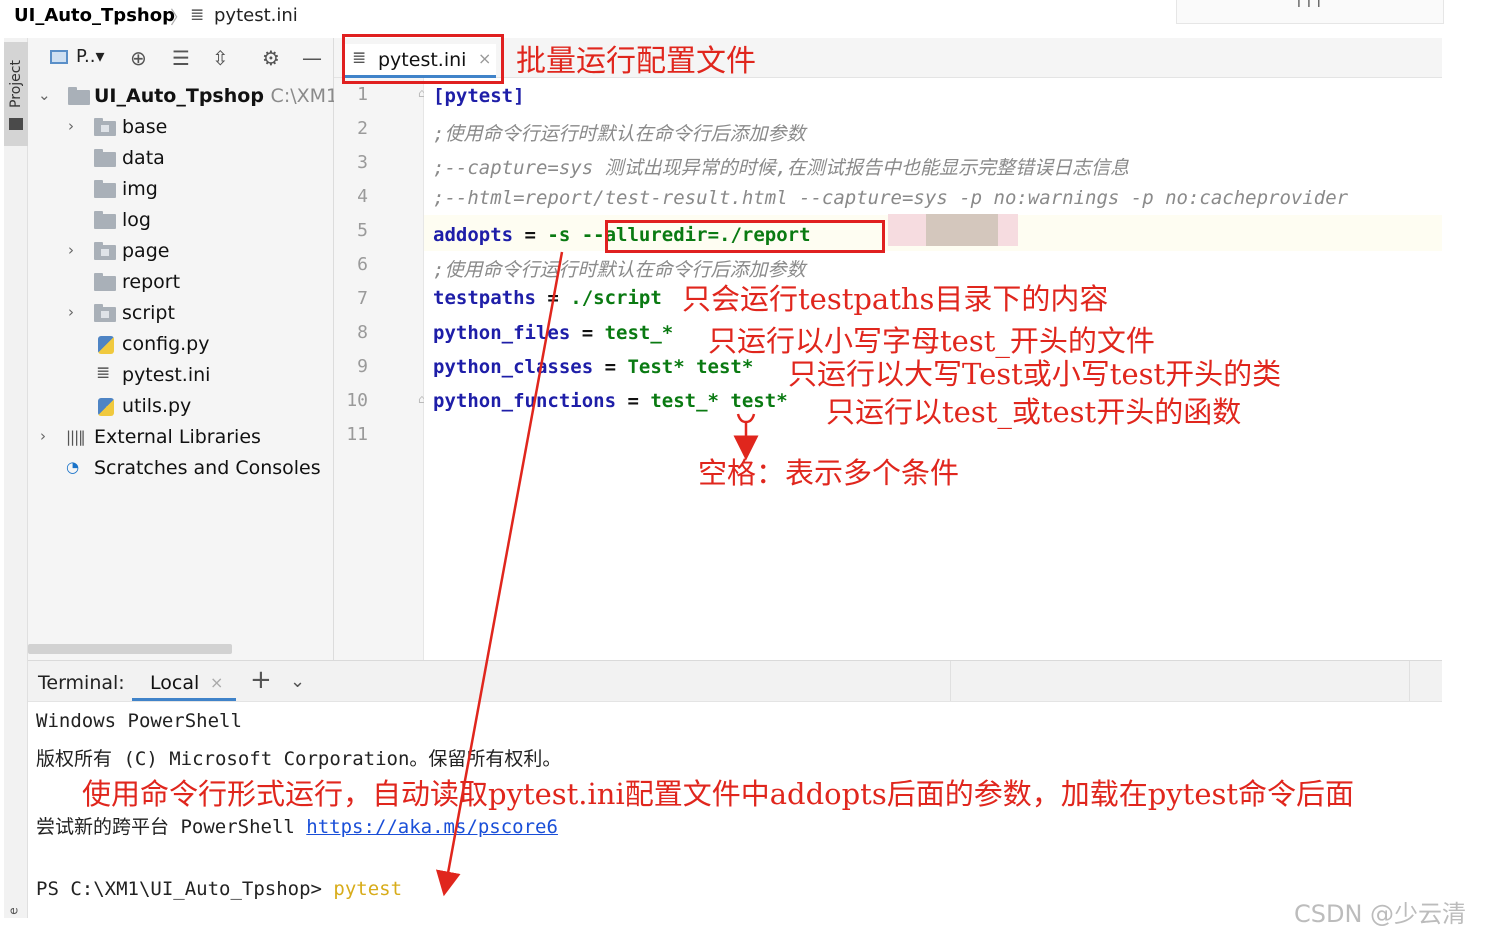 The width and height of the screenshot is (1490, 936). Describe the element at coordinates (499, 574) in the screenshot. I see `arrow-to-terminal` at that location.